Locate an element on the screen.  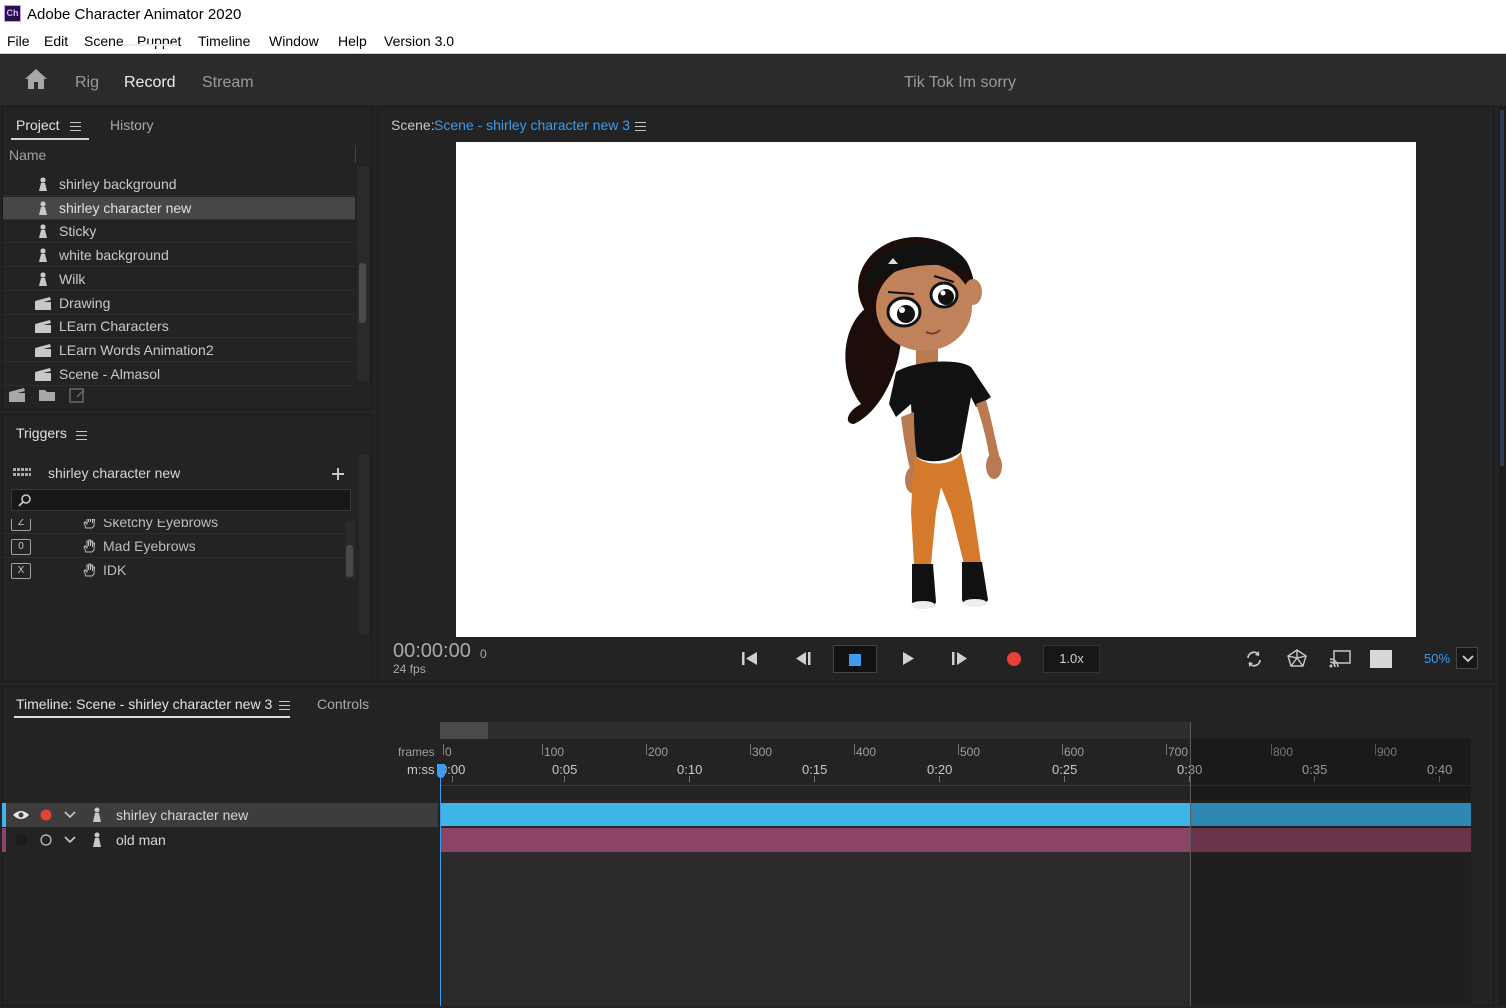
triggers-panel-scrollbar is located at coordinates (364, 545).